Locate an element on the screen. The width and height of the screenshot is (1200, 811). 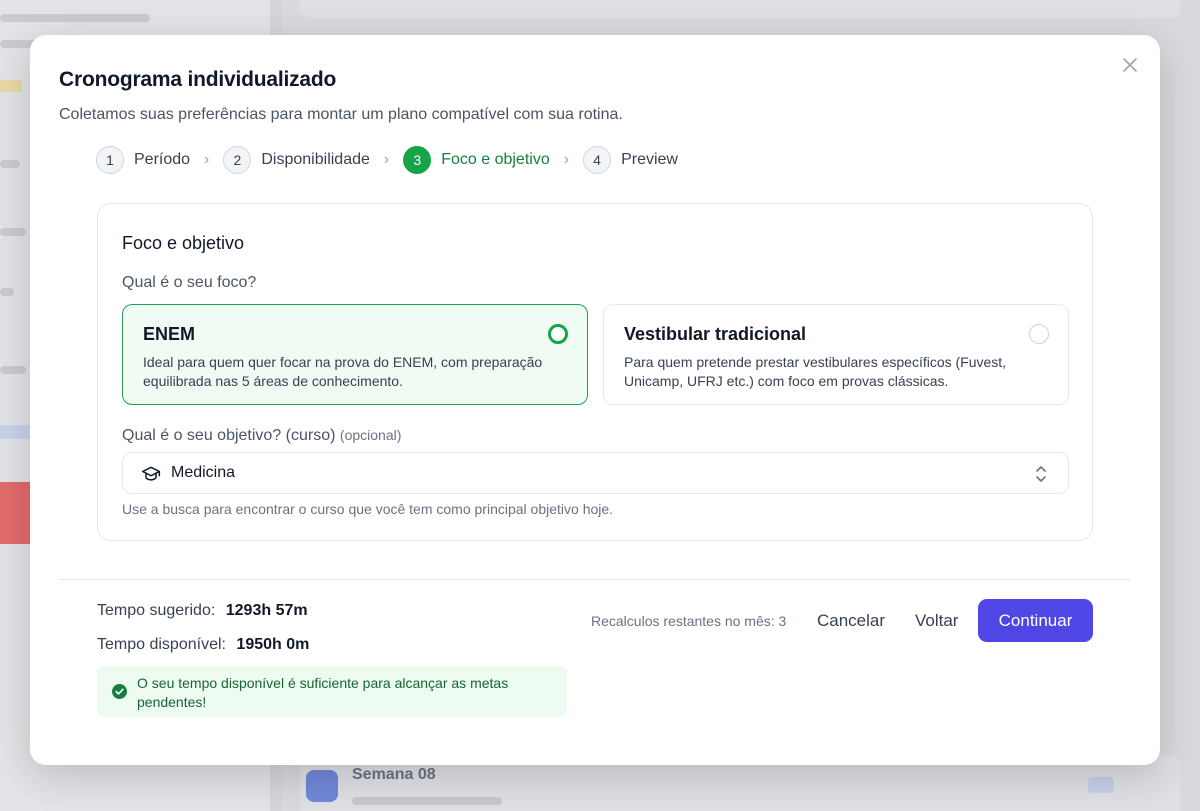
step-label: Preview is located at coordinates (649, 159).